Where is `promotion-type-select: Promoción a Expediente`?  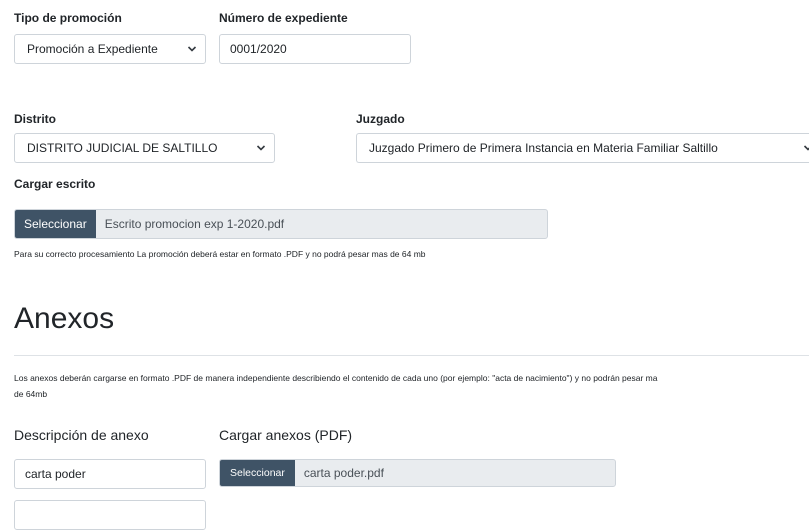 promotion-type-select: Promoción a Expediente is located at coordinates (110, 49).